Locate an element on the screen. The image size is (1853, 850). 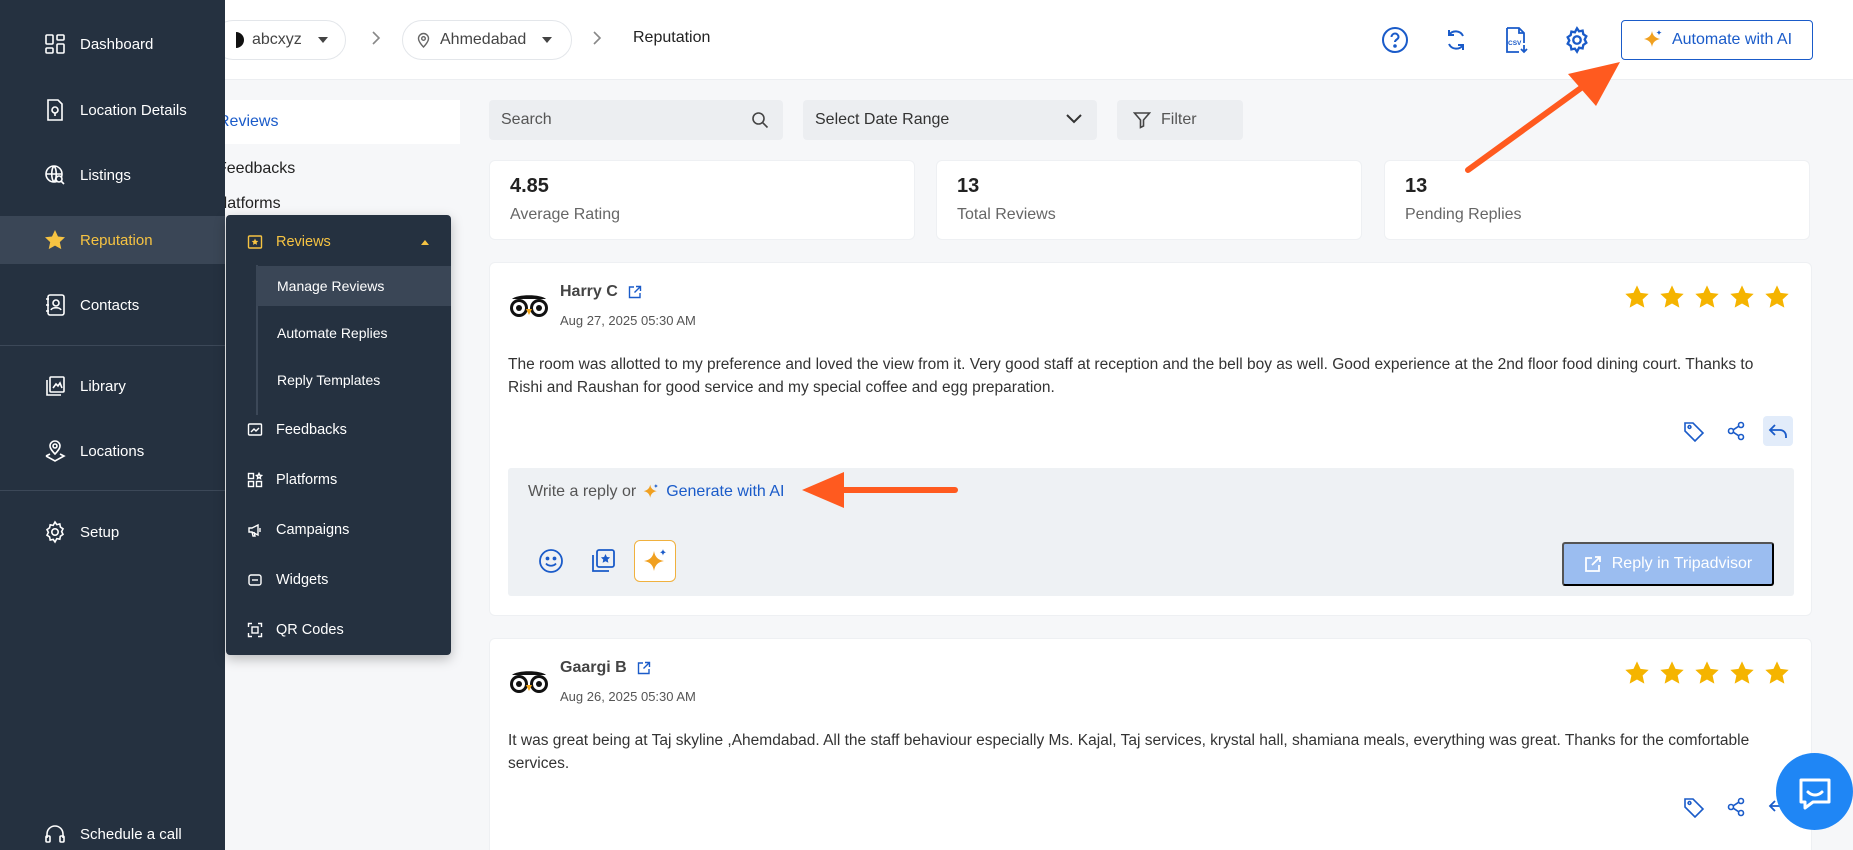
reviewer-name-text: Harry C is located at coordinates (589, 291).